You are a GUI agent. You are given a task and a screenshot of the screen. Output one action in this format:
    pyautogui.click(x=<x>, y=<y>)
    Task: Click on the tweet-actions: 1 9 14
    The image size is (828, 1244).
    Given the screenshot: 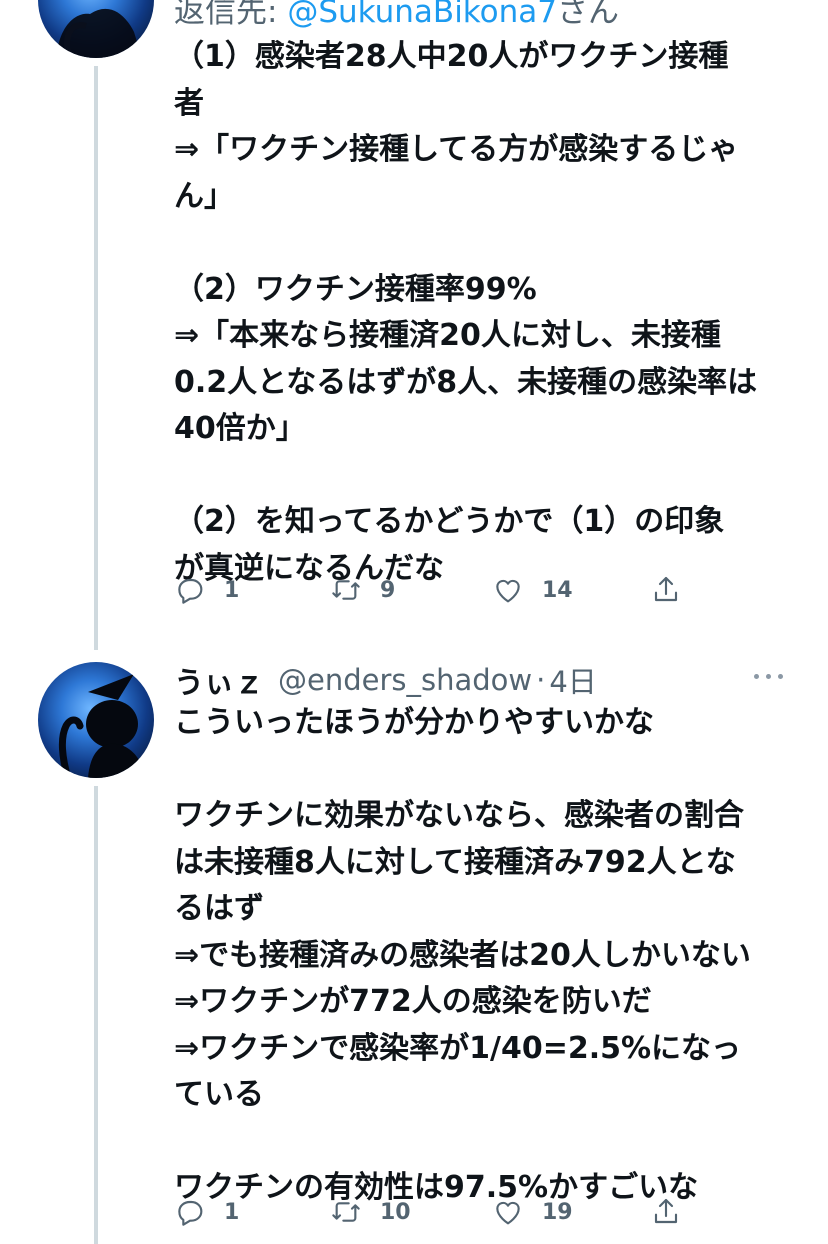 What is the action you would take?
    pyautogui.click(x=434, y=594)
    